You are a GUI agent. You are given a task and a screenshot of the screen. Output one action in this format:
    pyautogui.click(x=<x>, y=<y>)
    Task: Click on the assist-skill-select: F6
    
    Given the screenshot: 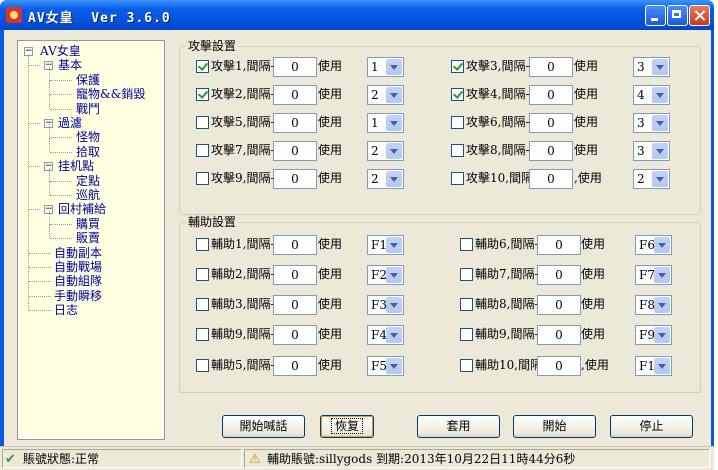 What is the action you would take?
    pyautogui.click(x=653, y=245)
    